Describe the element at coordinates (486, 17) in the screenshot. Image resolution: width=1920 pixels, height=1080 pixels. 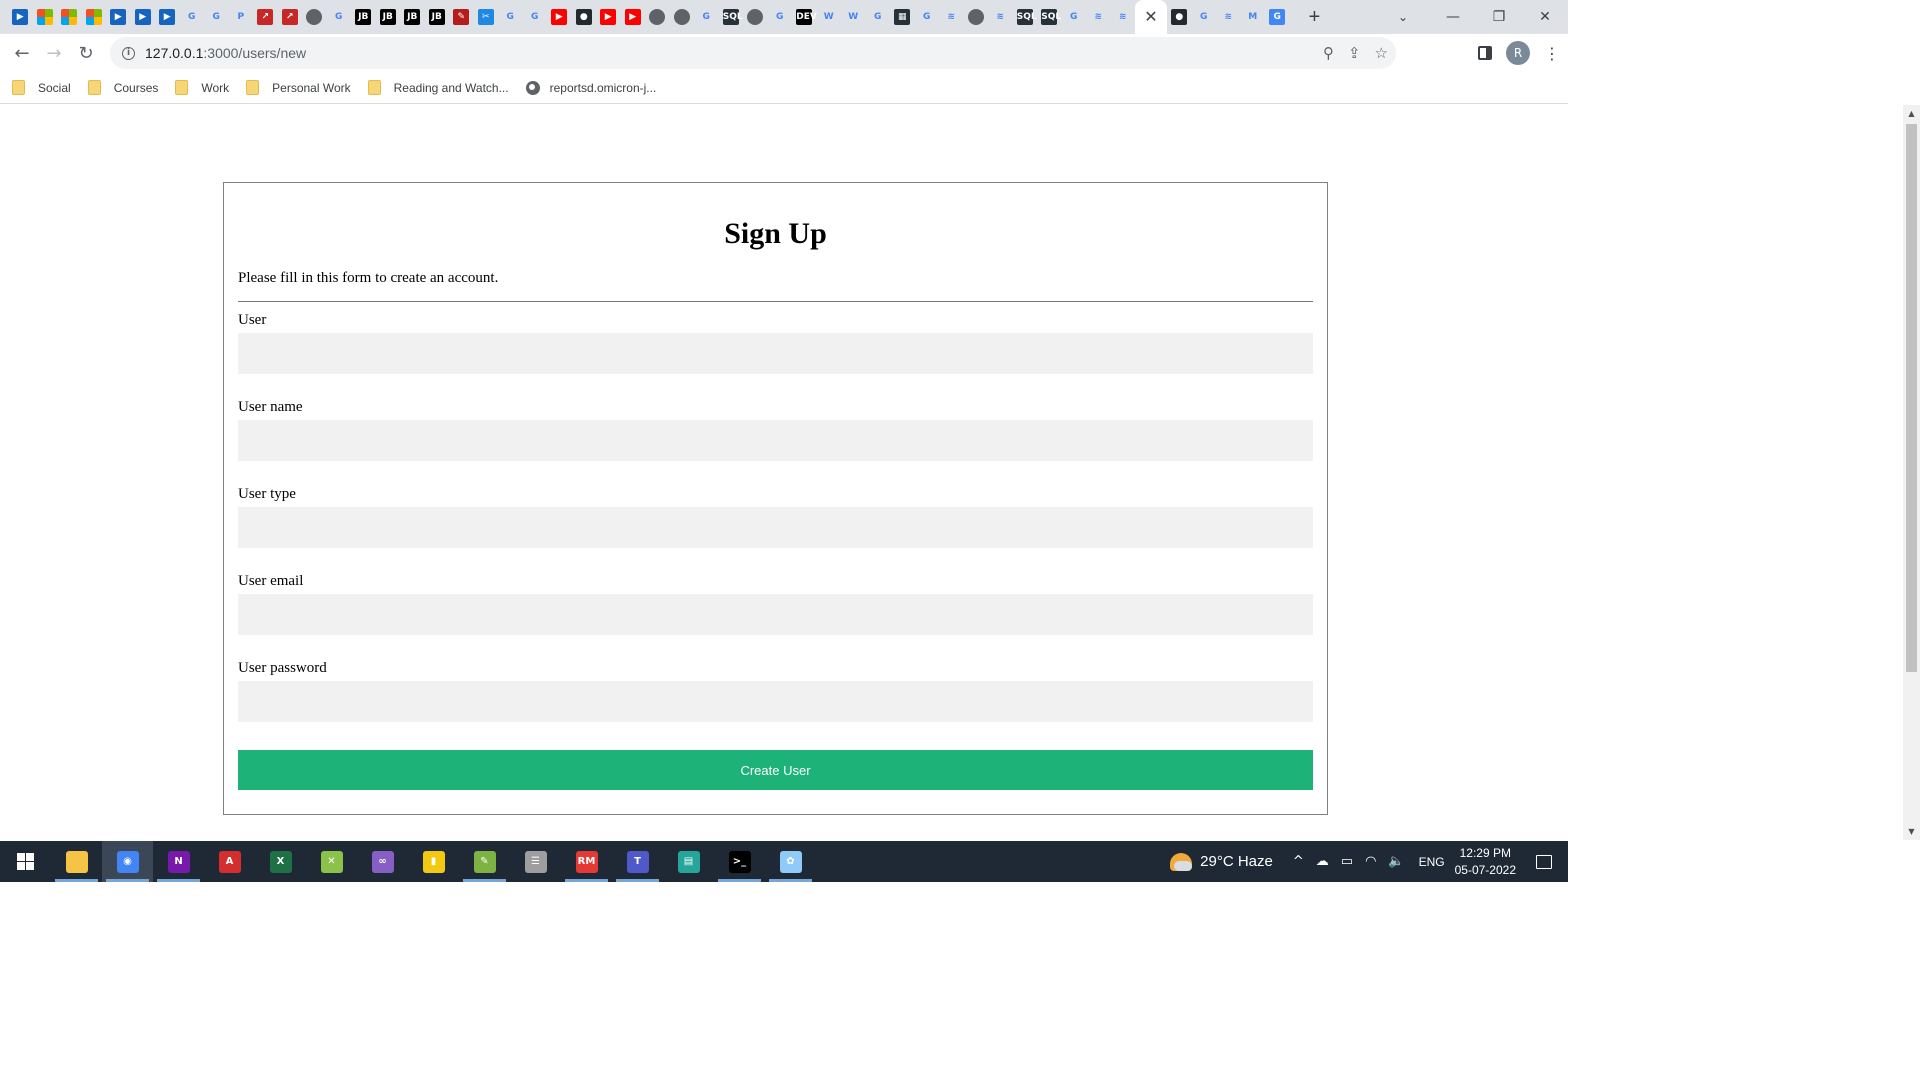
I see `tab-tool: ✂` at that location.